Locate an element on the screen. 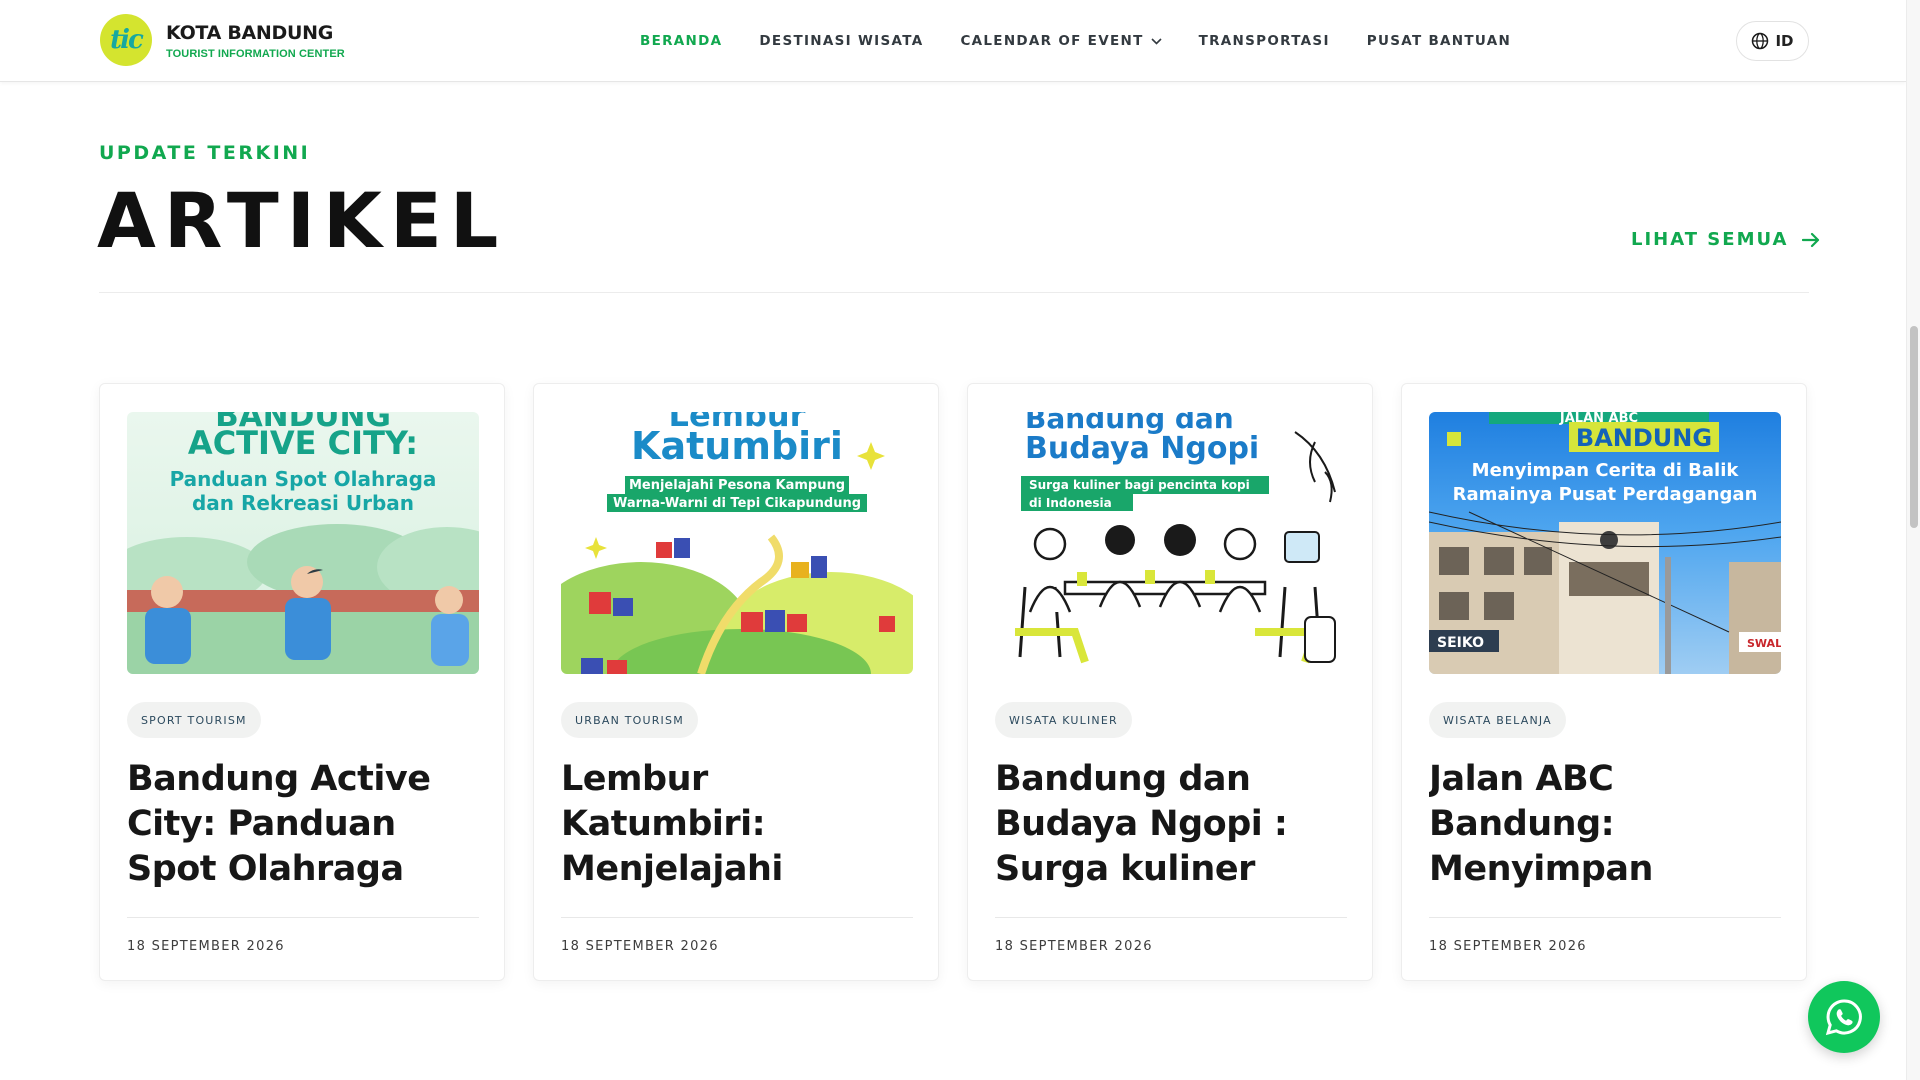  image-subheading-2: Ramainya Pusat Perdagangan is located at coordinates (1605, 494).